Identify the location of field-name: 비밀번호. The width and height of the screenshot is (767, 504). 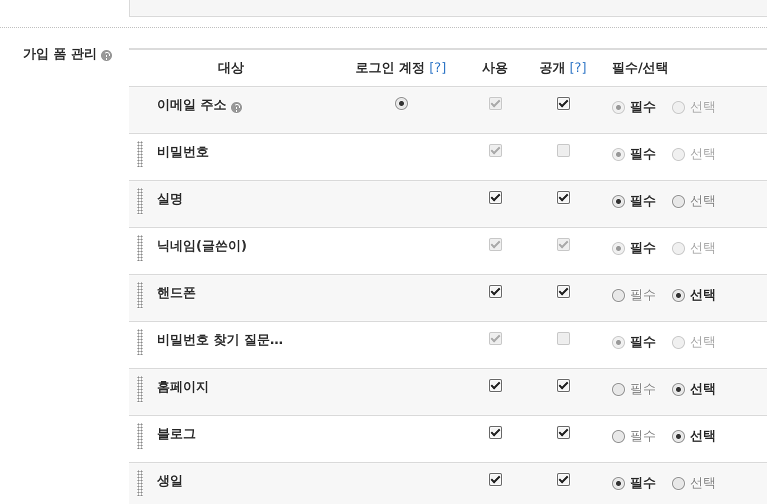
(183, 152).